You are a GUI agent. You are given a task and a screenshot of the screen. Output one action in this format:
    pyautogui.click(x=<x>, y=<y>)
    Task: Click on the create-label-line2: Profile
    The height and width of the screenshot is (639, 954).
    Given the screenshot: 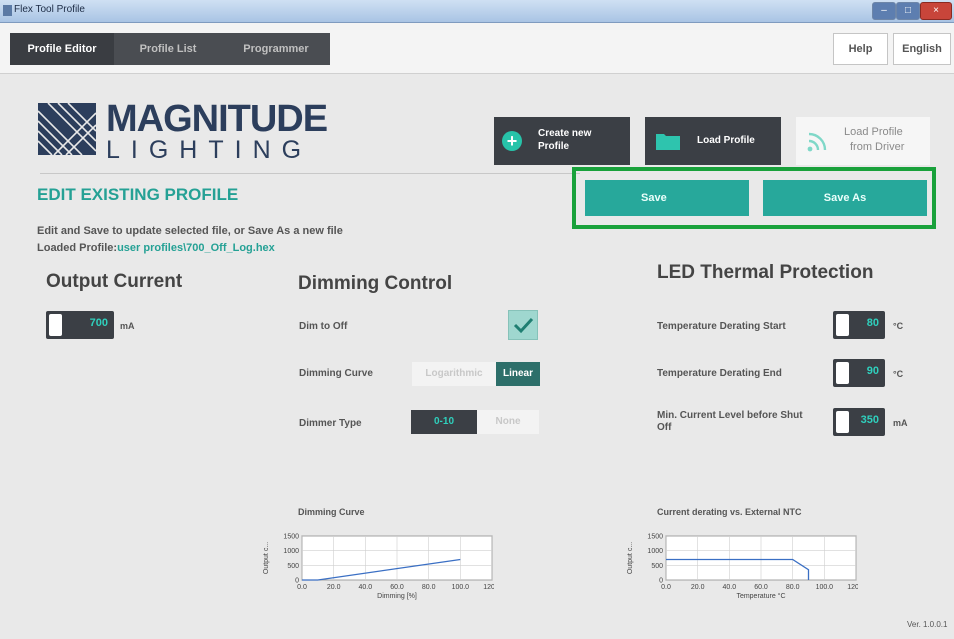 What is the action you would take?
    pyautogui.click(x=554, y=146)
    